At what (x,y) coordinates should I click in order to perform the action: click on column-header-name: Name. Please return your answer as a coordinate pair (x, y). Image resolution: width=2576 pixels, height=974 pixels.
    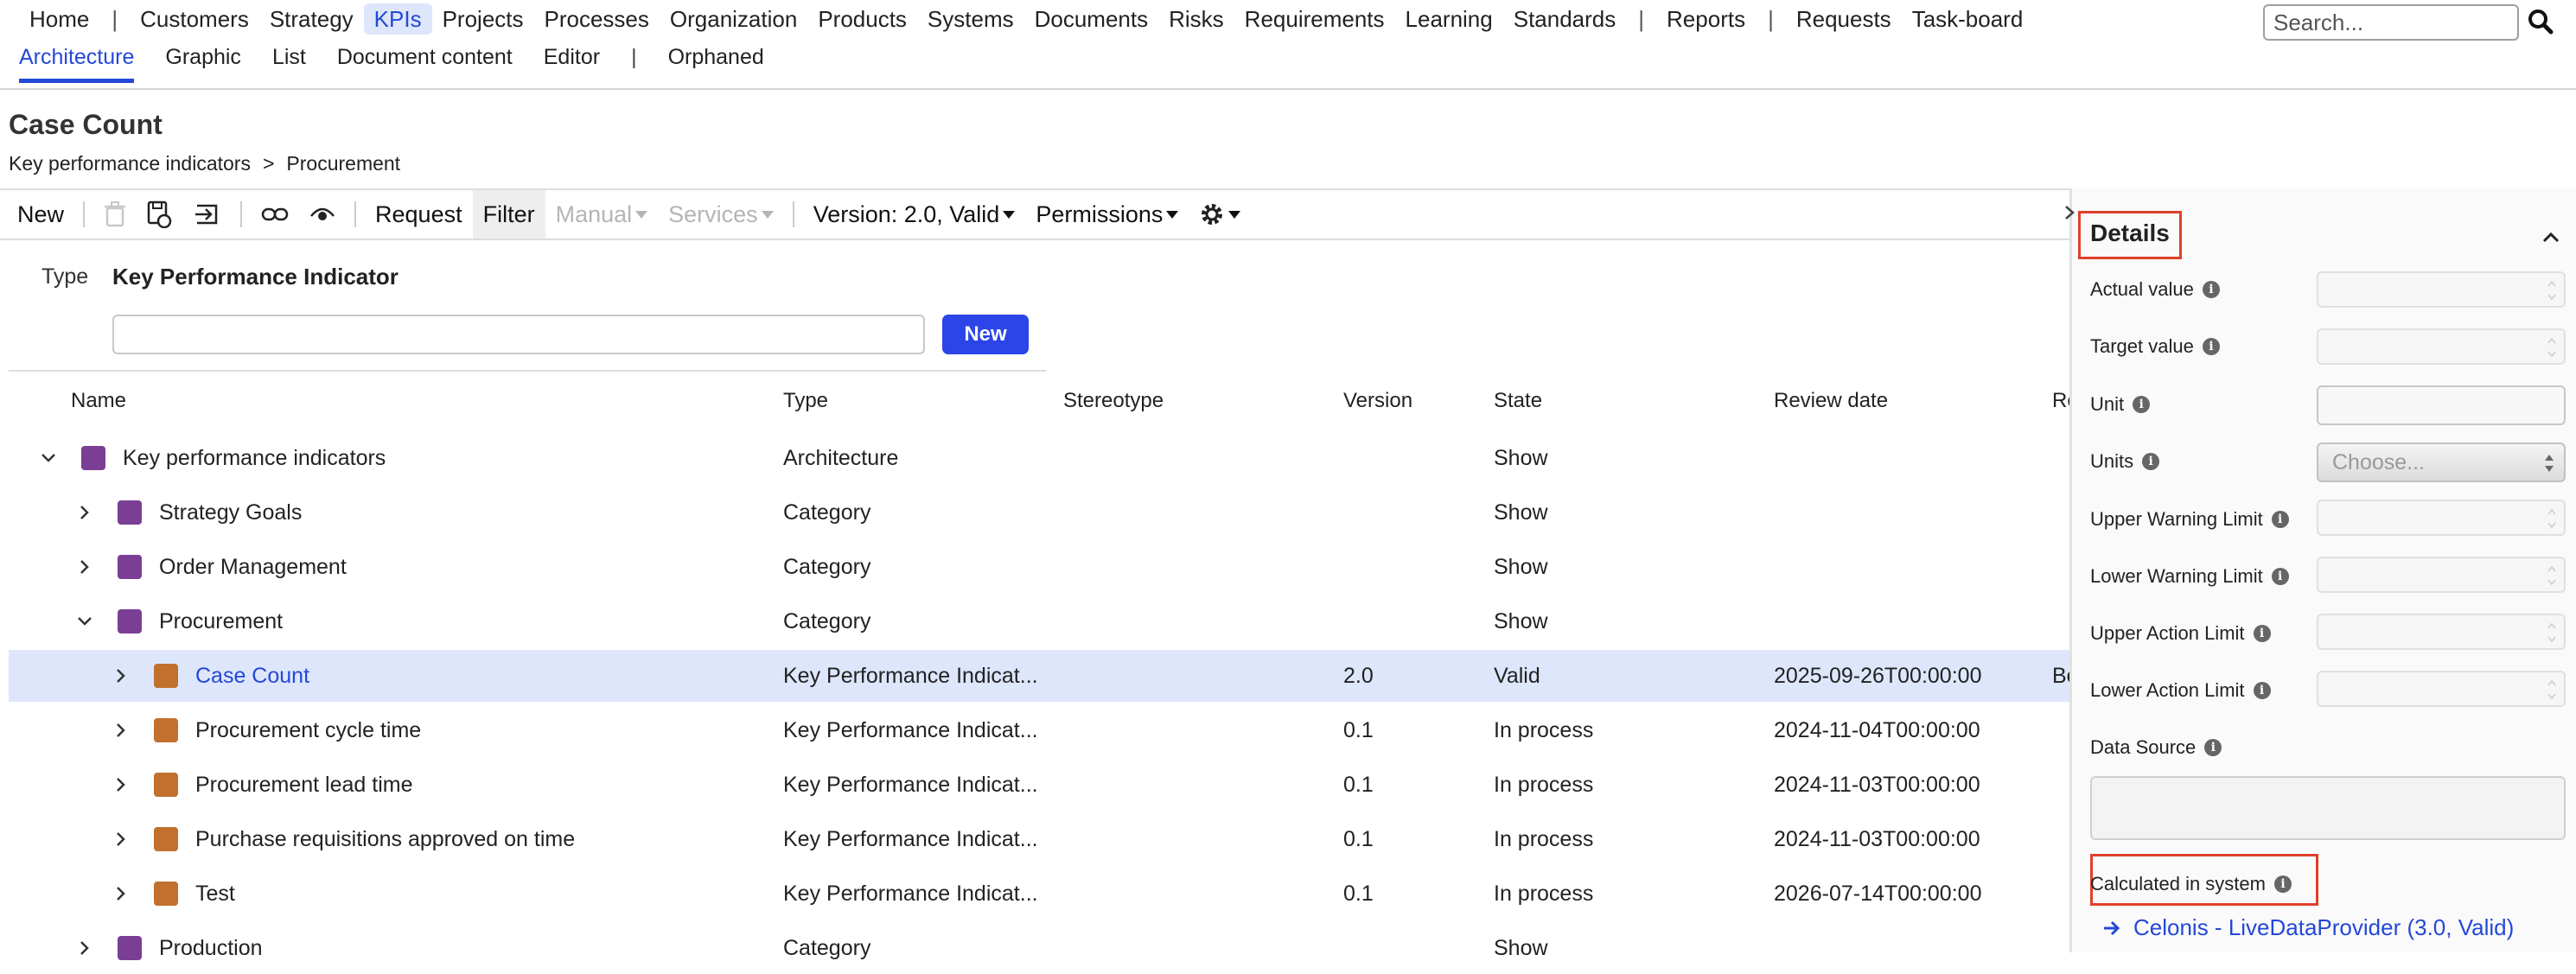
    Looking at the image, I should click on (98, 401).